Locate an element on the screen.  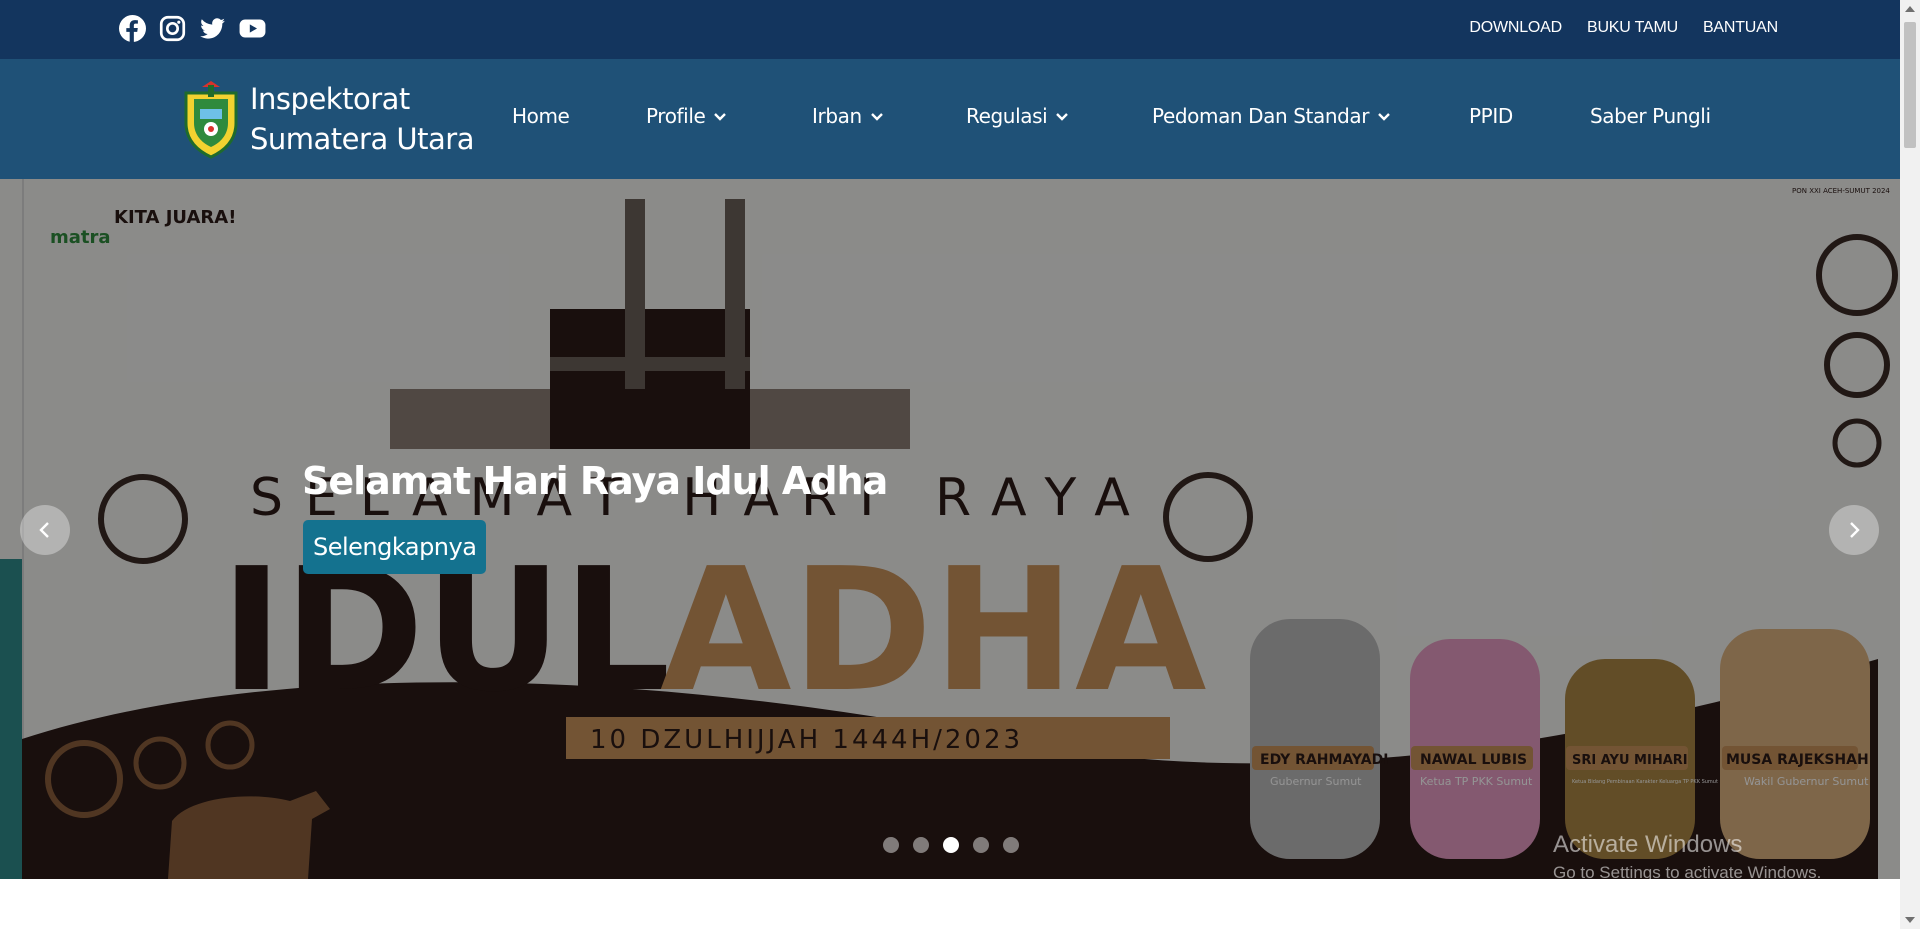
facebook-icon is located at coordinates (132, 28).